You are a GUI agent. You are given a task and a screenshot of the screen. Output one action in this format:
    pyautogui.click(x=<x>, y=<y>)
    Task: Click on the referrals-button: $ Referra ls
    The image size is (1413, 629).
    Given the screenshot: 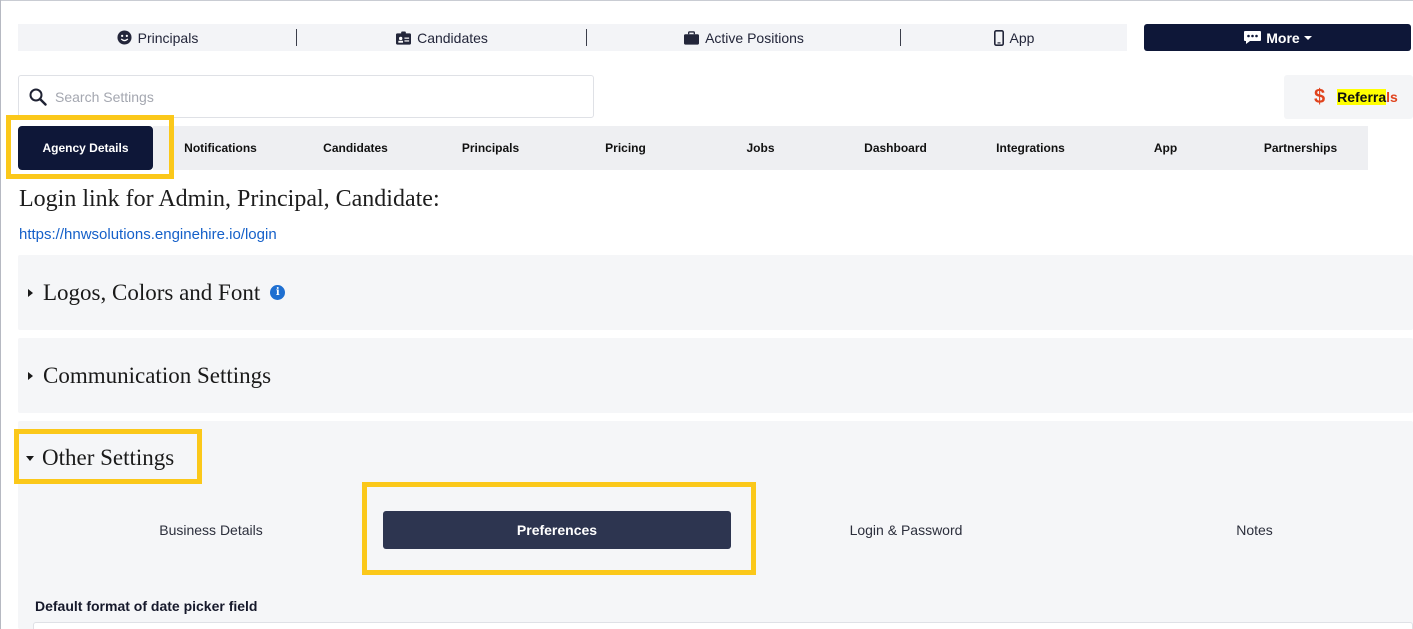 What is the action you would take?
    pyautogui.click(x=1348, y=97)
    